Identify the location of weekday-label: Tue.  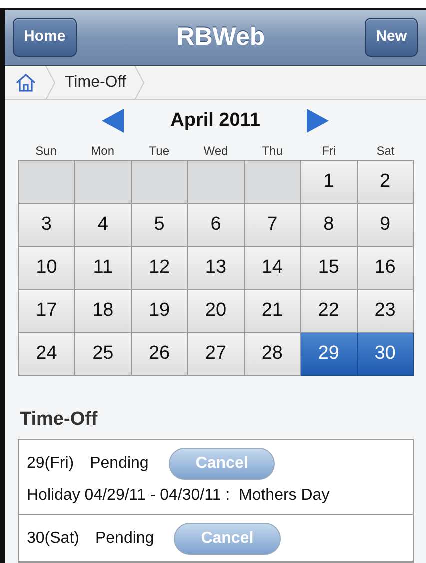
(159, 151).